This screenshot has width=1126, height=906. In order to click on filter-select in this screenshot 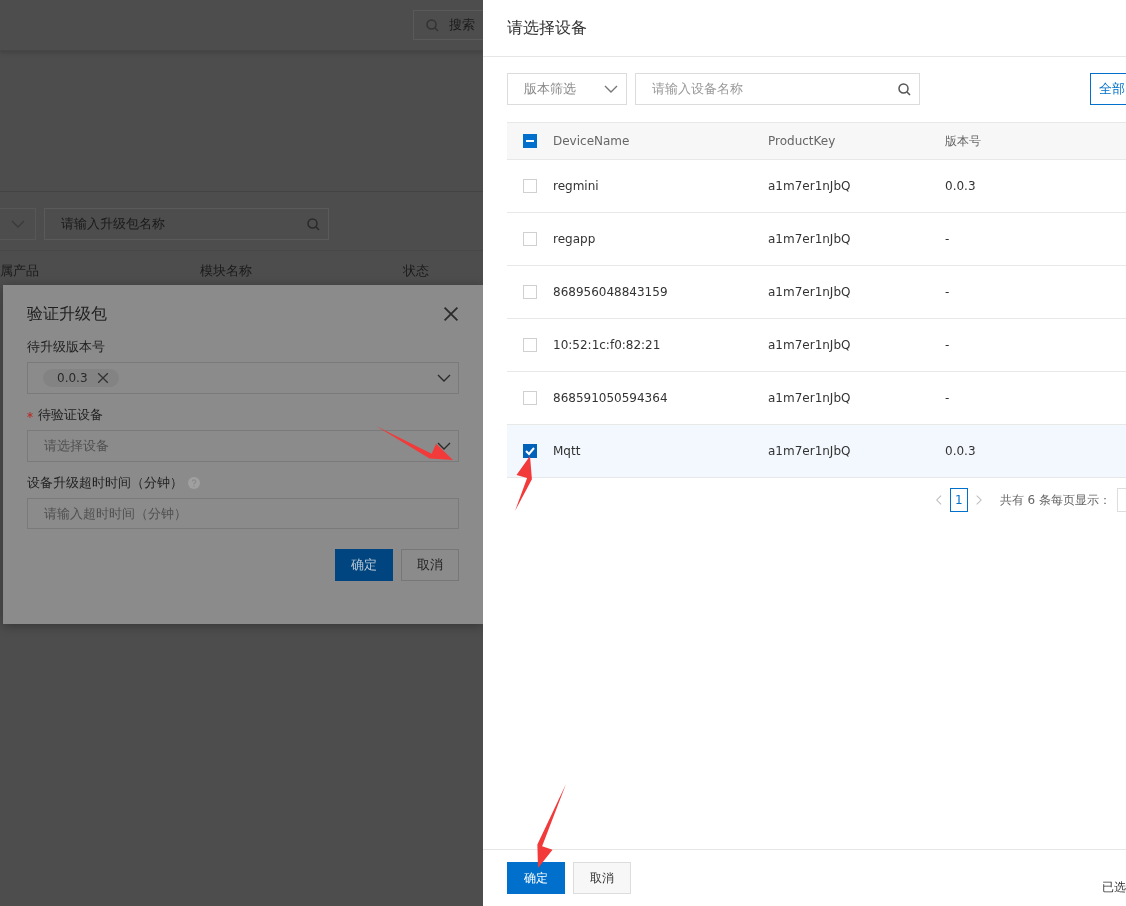, I will do `click(18, 224)`.